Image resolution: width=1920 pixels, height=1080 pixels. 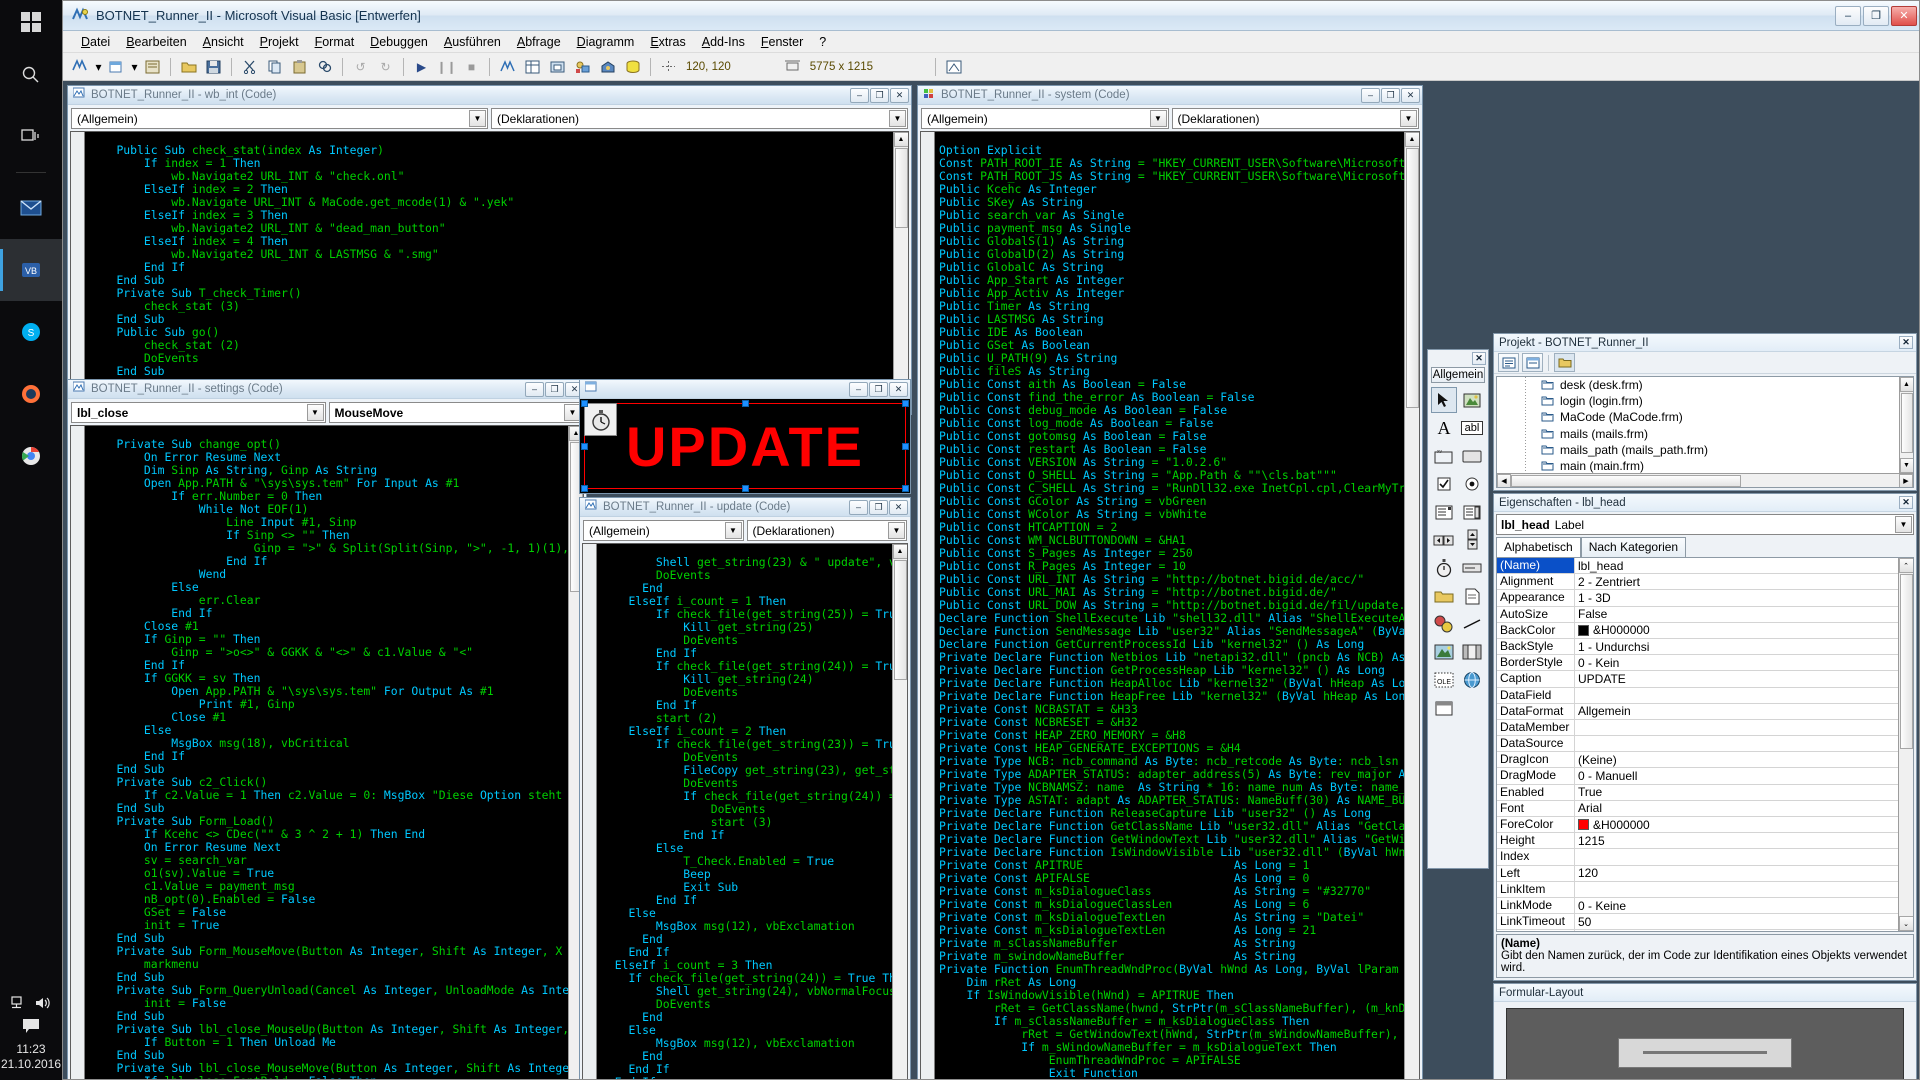 I want to click on app-close-button: ✕, so click(x=1904, y=15).